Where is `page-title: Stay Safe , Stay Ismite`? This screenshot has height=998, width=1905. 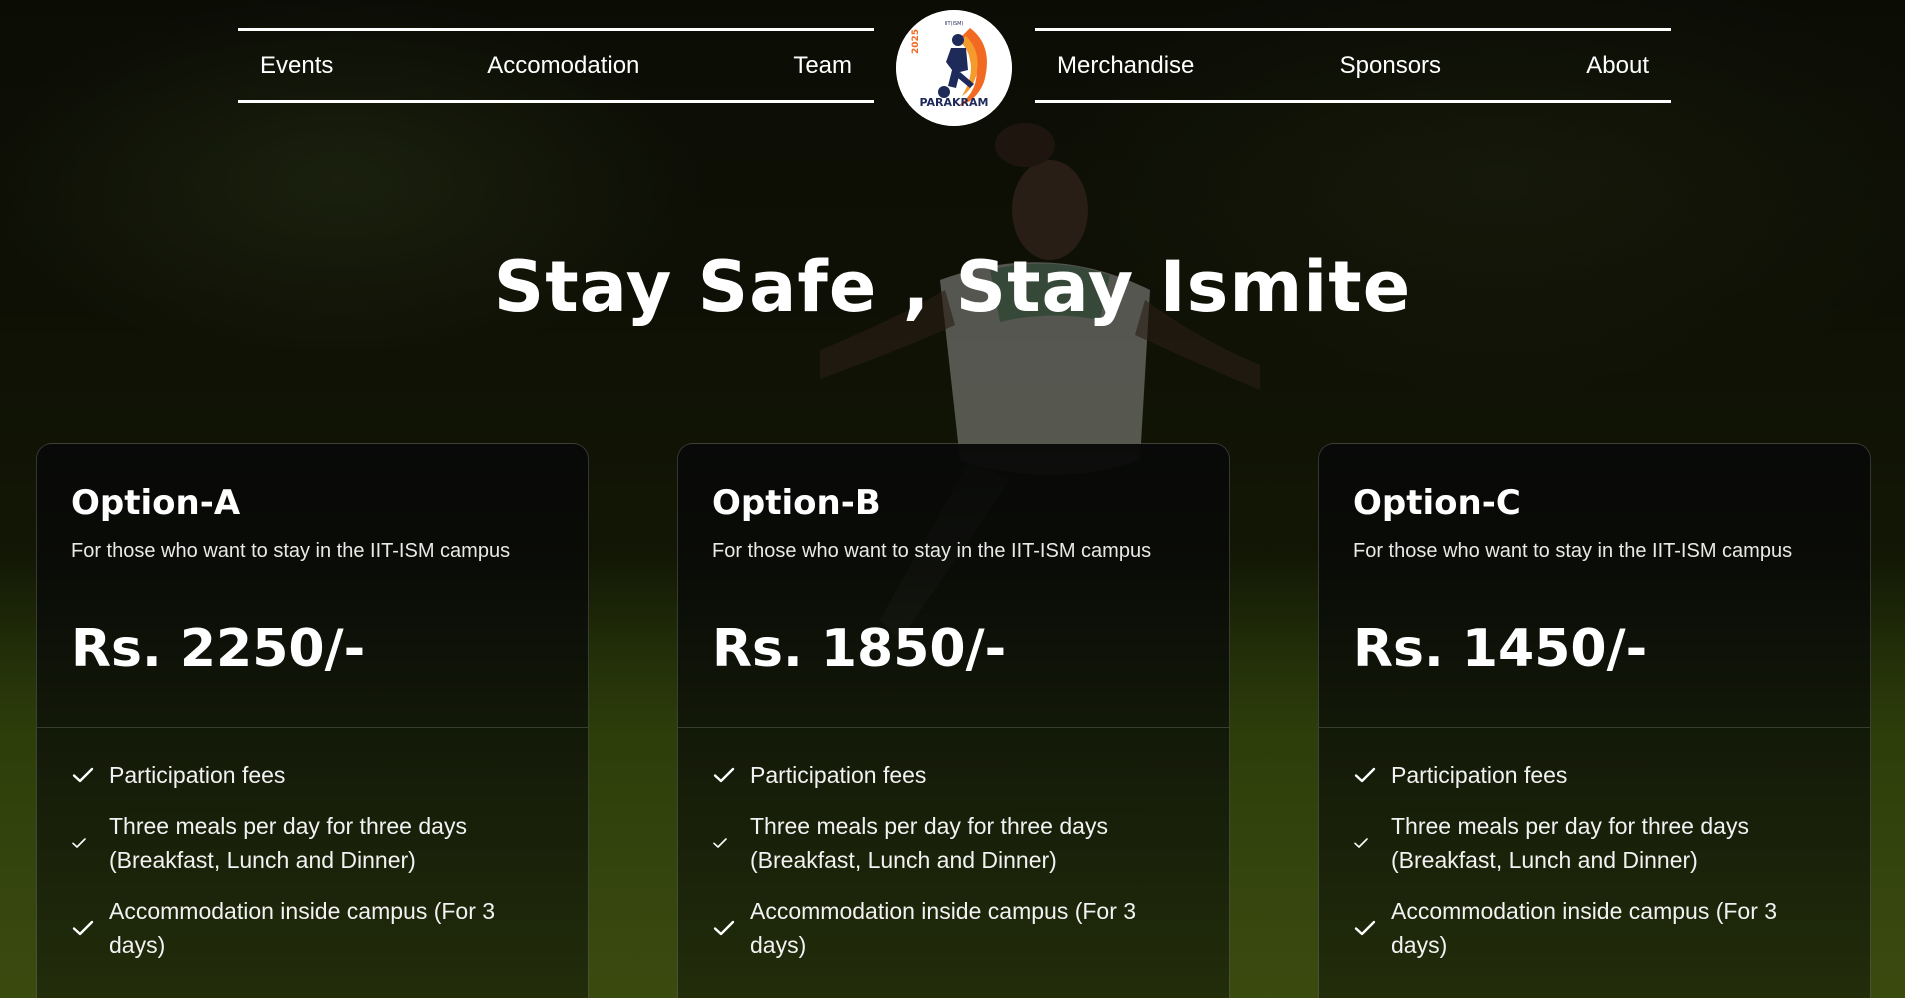 page-title: Stay Safe , Stay Ismite is located at coordinates (952, 287).